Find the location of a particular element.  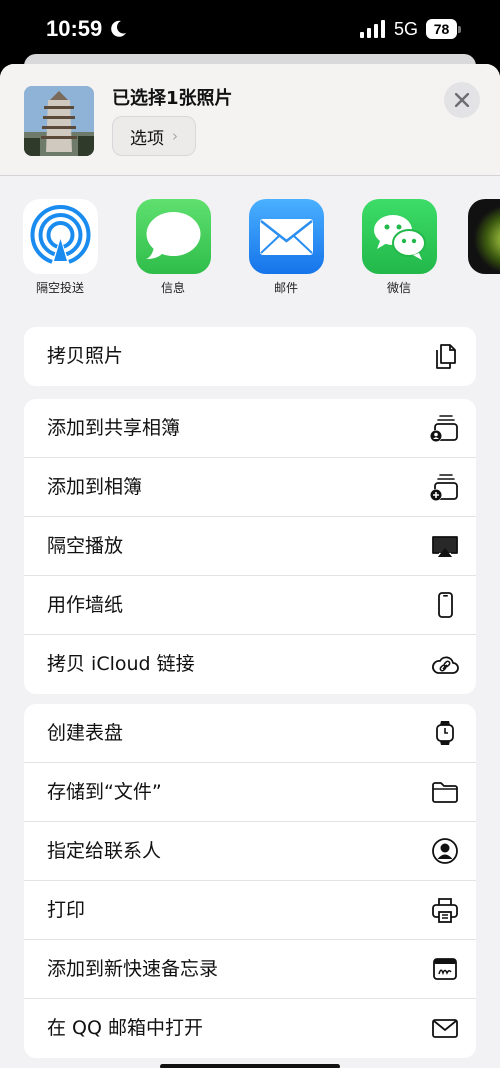

status-time: 10:59 is located at coordinates (74, 28).